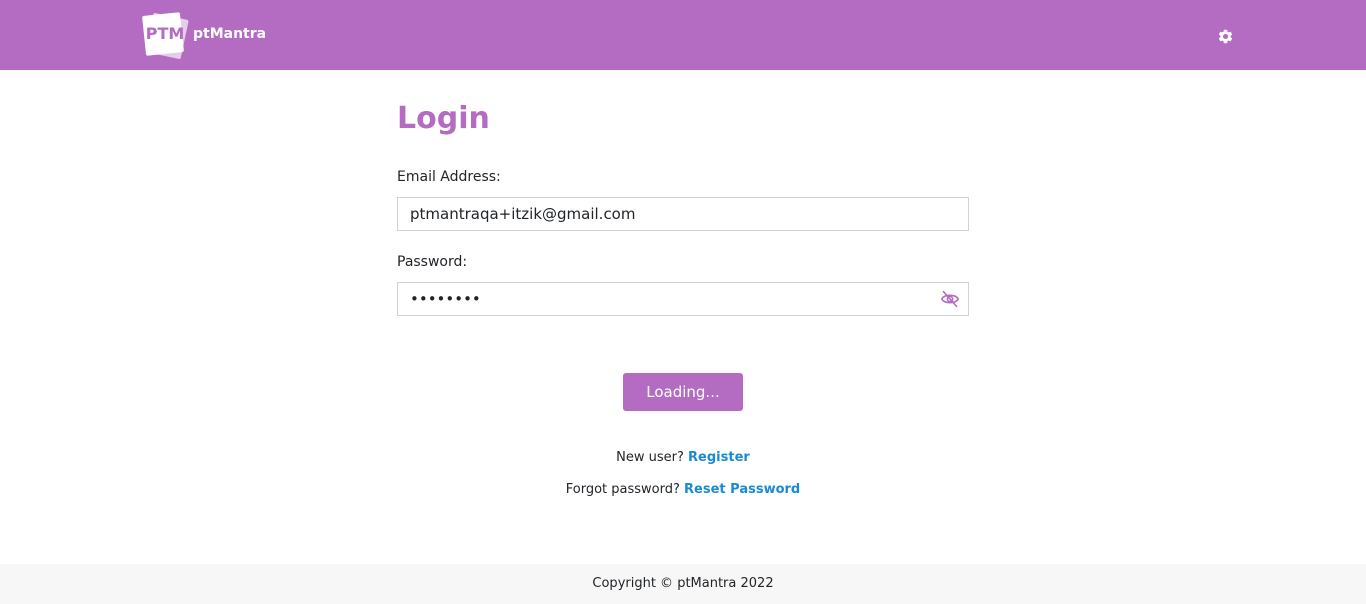  I want to click on email-field-wrapper, so click(683, 214).